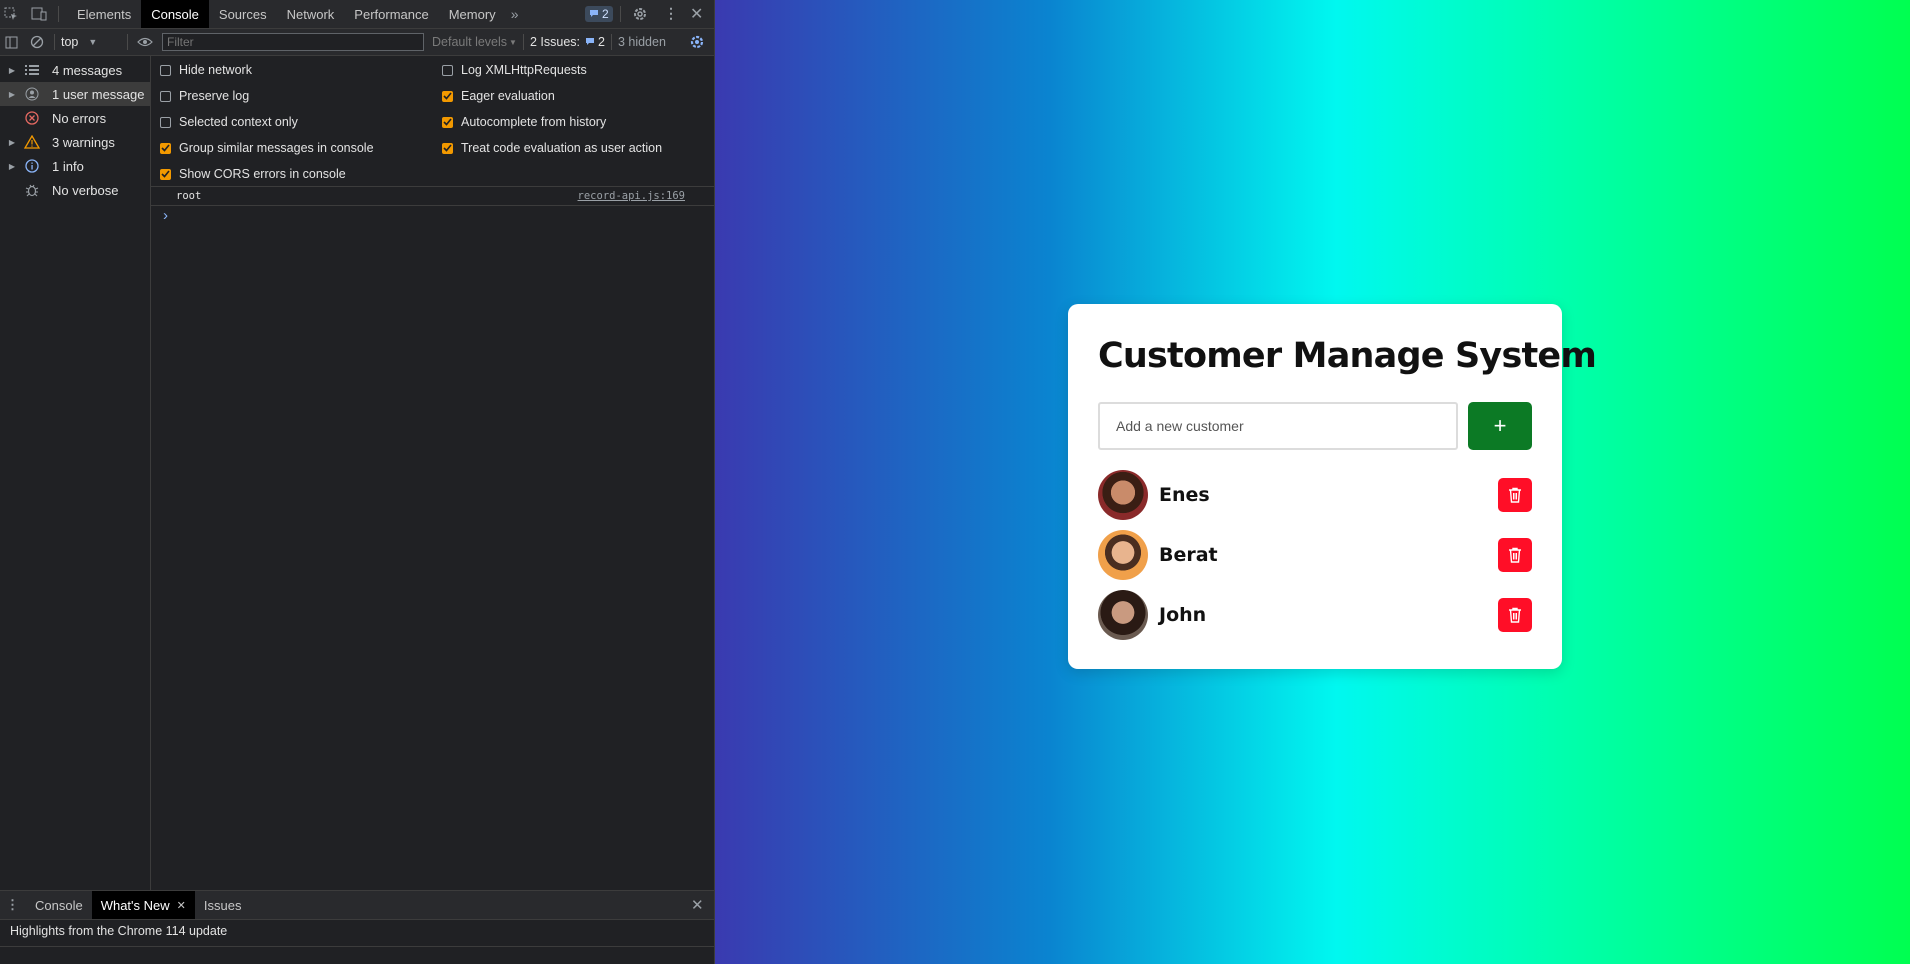 Image resolution: width=1910 pixels, height=964 pixels. What do you see at coordinates (641, 42) in the screenshot?
I see `hidden-count: 3 hidden` at bounding box center [641, 42].